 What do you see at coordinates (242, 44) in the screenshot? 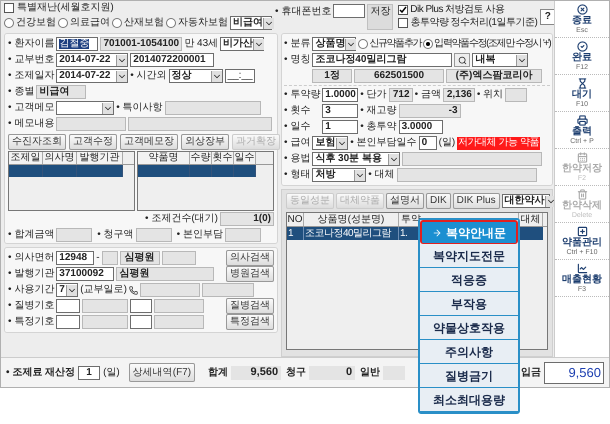
I see `dropdown: 비가산` at bounding box center [242, 44].